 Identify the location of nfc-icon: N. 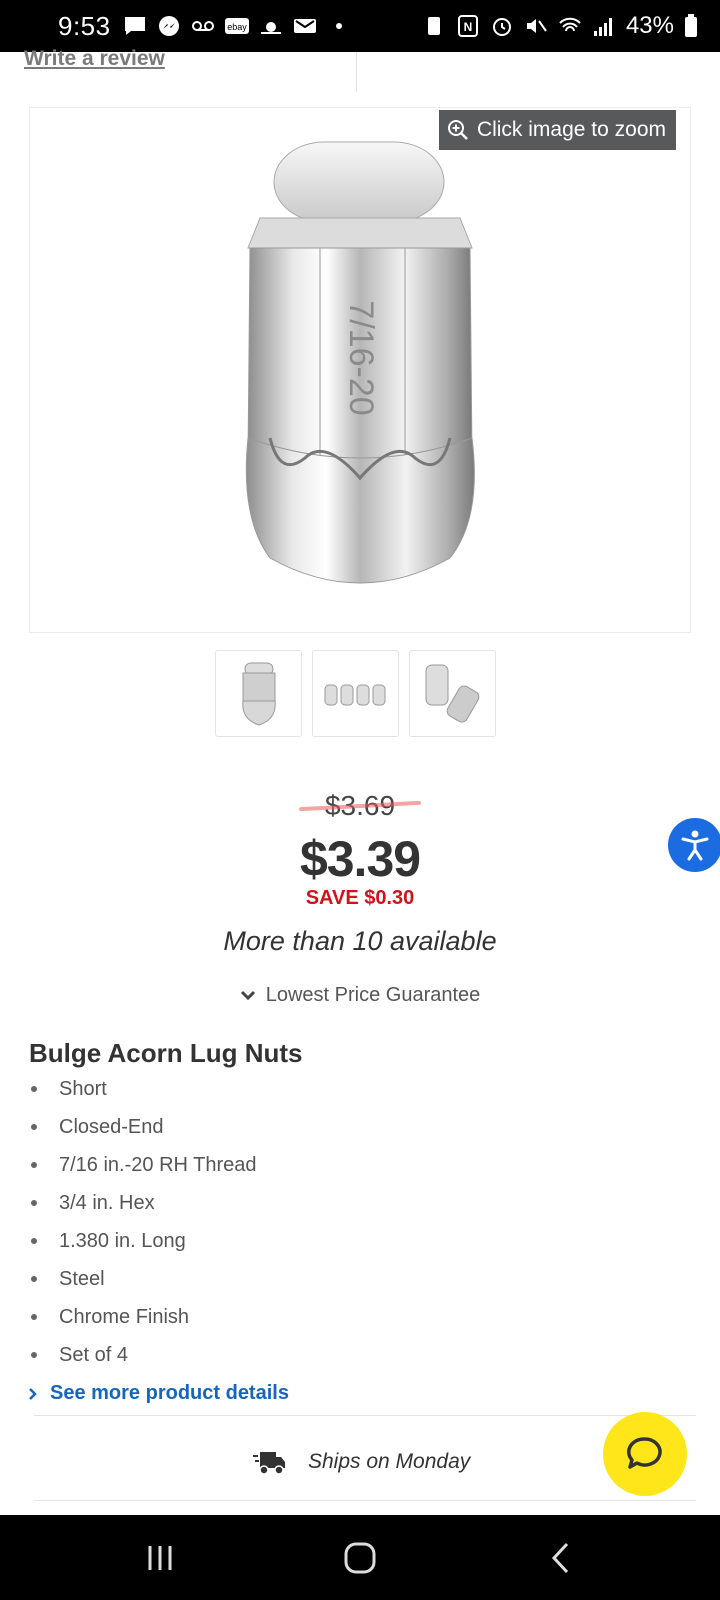
(467, 26).